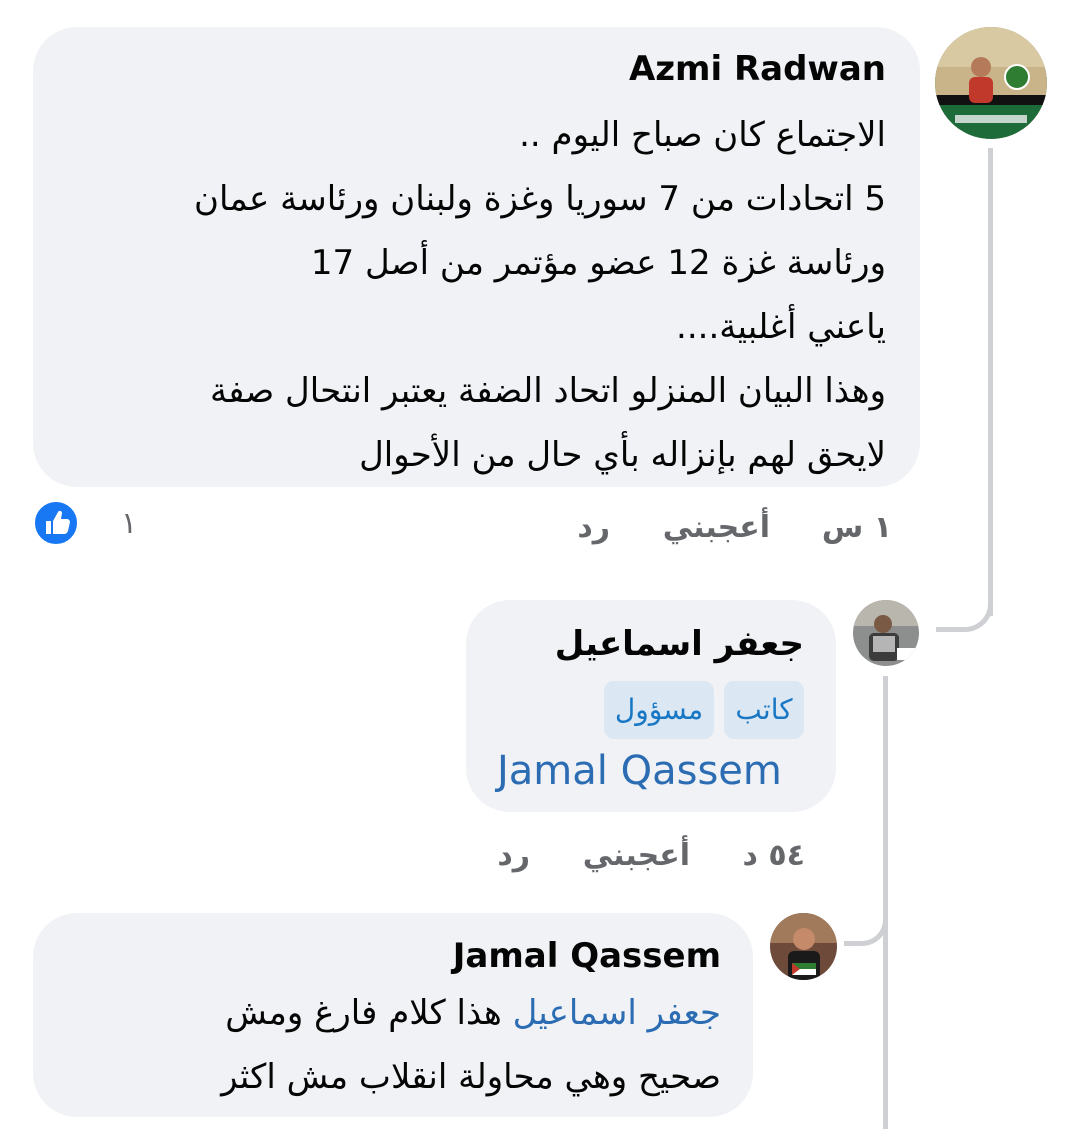 The width and height of the screenshot is (1080, 1129). Describe the element at coordinates (85, 524) in the screenshot. I see `reaction-summary: ١` at that location.